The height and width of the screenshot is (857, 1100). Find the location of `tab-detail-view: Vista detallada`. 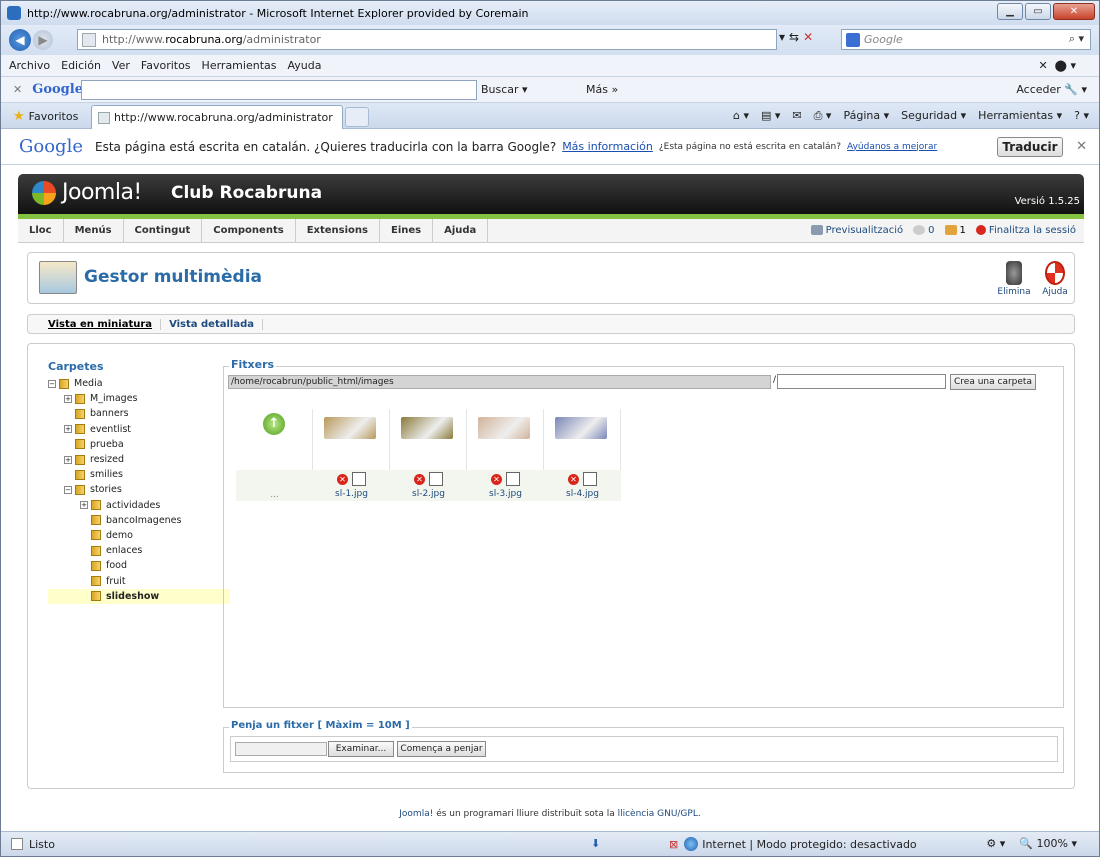

tab-detail-view: Vista detallada is located at coordinates (212, 324).